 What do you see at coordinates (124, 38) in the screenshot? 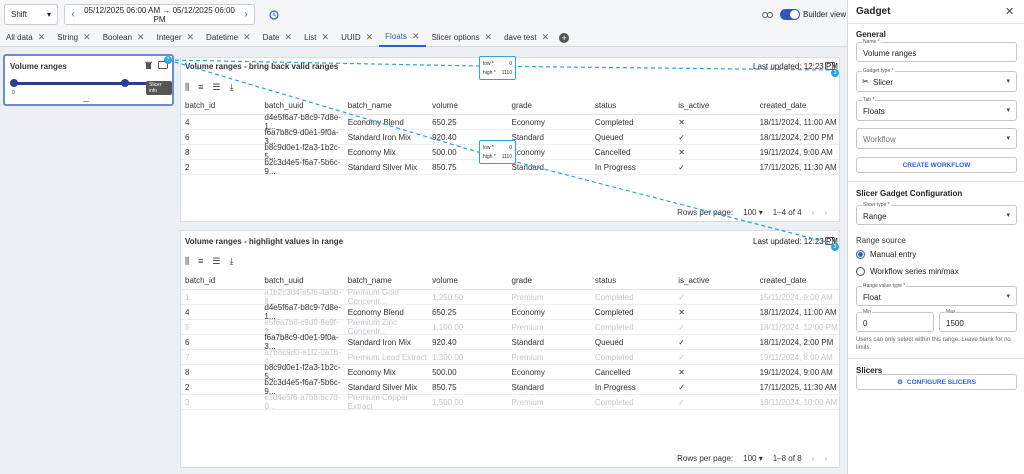
I see `tab-boolean: Boolean ✕` at bounding box center [124, 38].